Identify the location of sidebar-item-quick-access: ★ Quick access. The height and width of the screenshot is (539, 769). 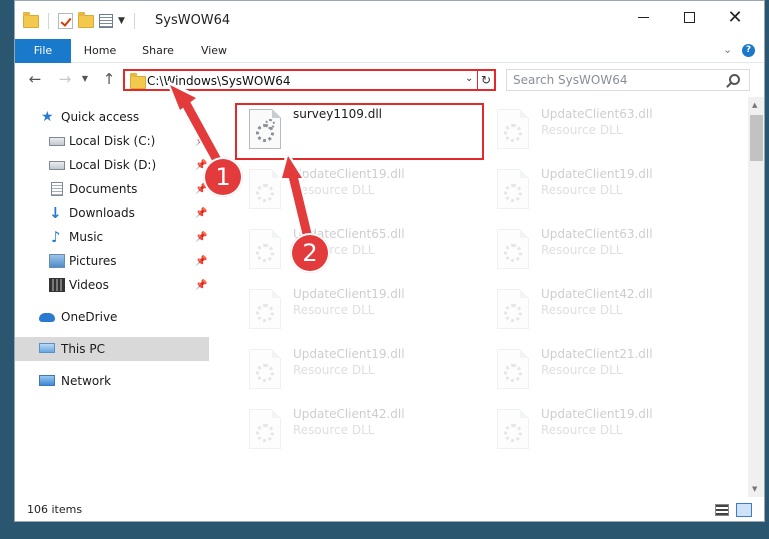
(112, 117).